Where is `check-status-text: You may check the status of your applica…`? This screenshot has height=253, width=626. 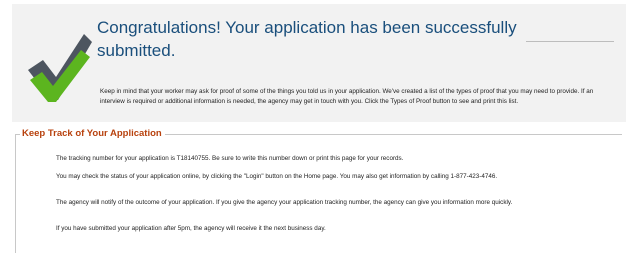 check-status-text: You may check the status of your applica… is located at coordinates (277, 176).